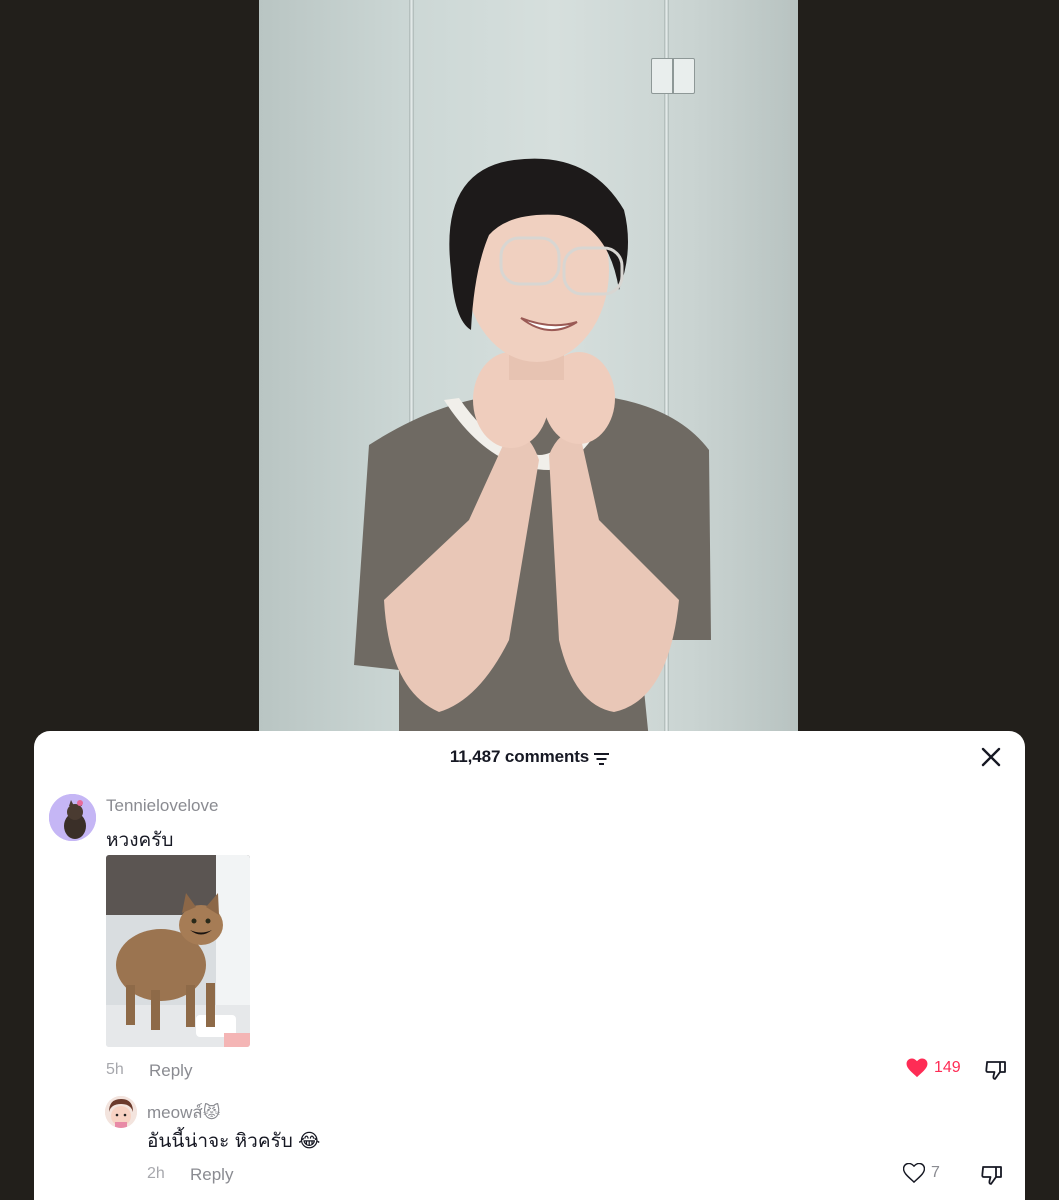  Describe the element at coordinates (529, 1145) in the screenshot. I see `reply-item: meowส์😾 อันนี้น่าจะ หิวครับ 😂 2h Reply 7` at that location.